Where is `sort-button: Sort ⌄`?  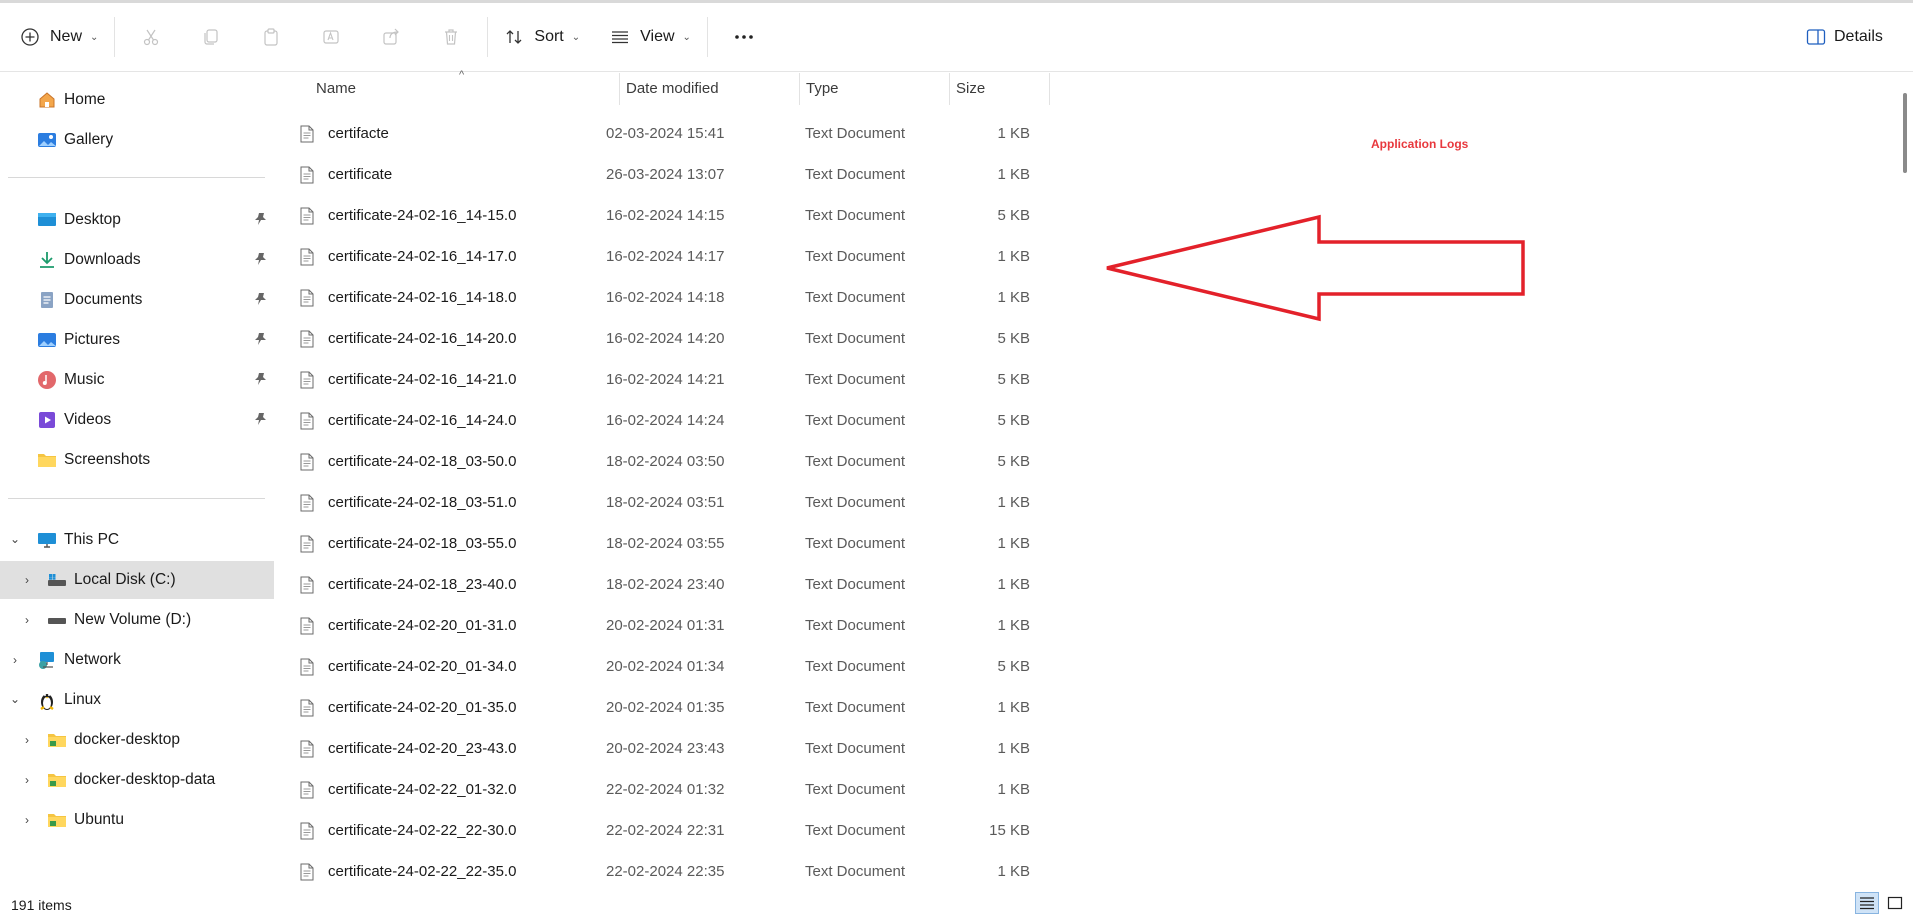 sort-button: Sort ⌄ is located at coordinates (542, 37).